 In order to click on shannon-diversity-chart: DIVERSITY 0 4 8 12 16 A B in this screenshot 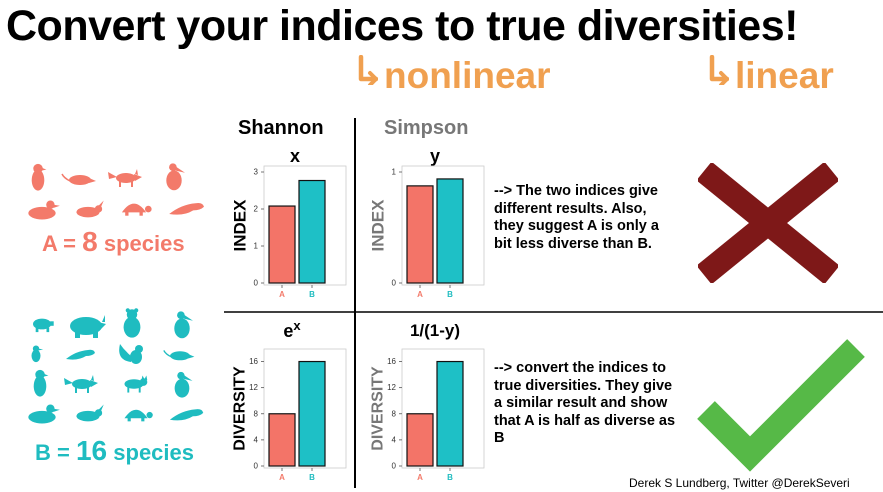, I will do `click(289, 415)`.